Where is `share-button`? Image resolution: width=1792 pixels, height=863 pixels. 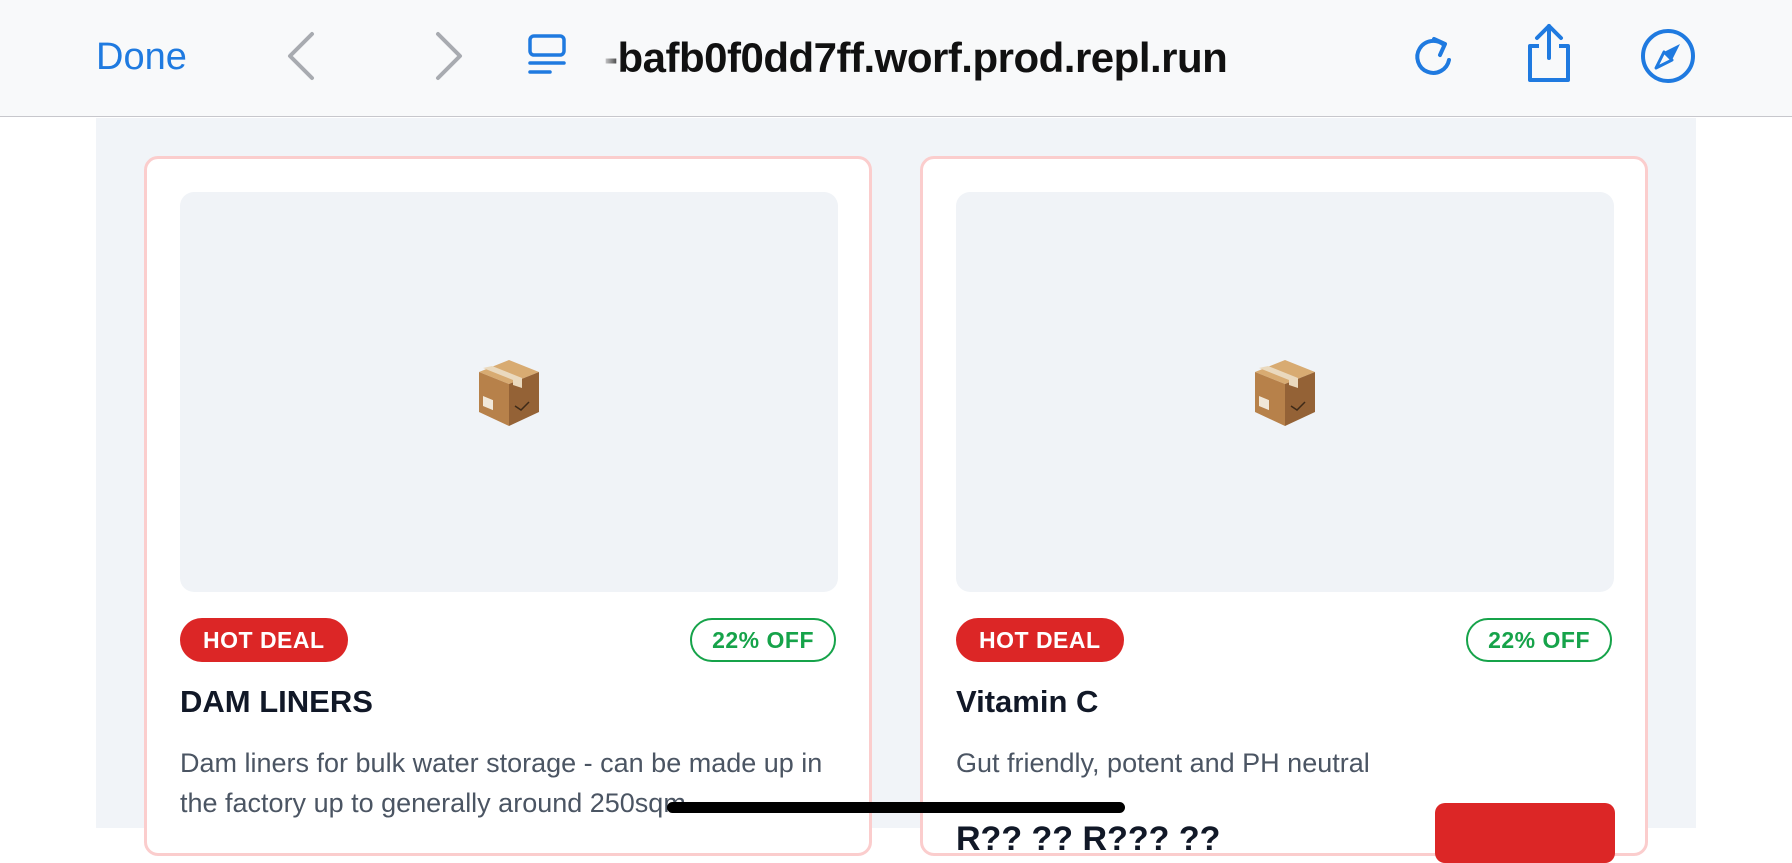 share-button is located at coordinates (1549, 53).